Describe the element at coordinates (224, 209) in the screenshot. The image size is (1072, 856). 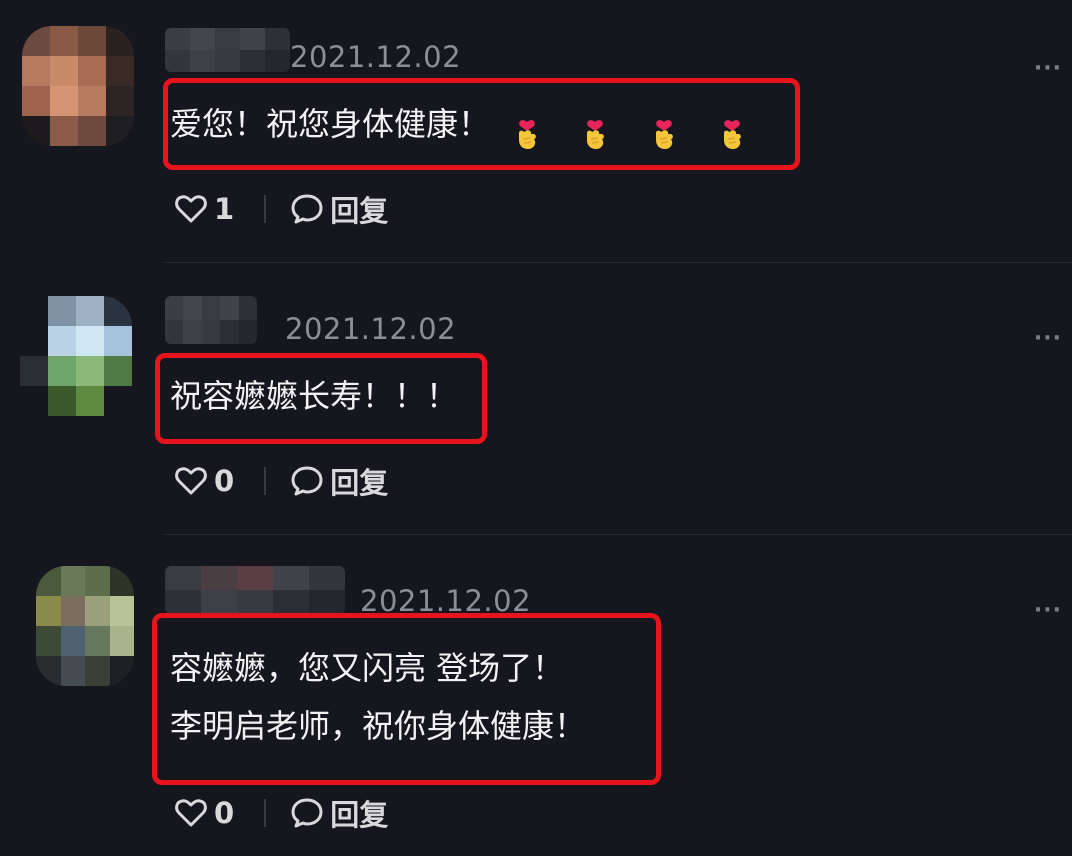
I see `like-count: 1` at that location.